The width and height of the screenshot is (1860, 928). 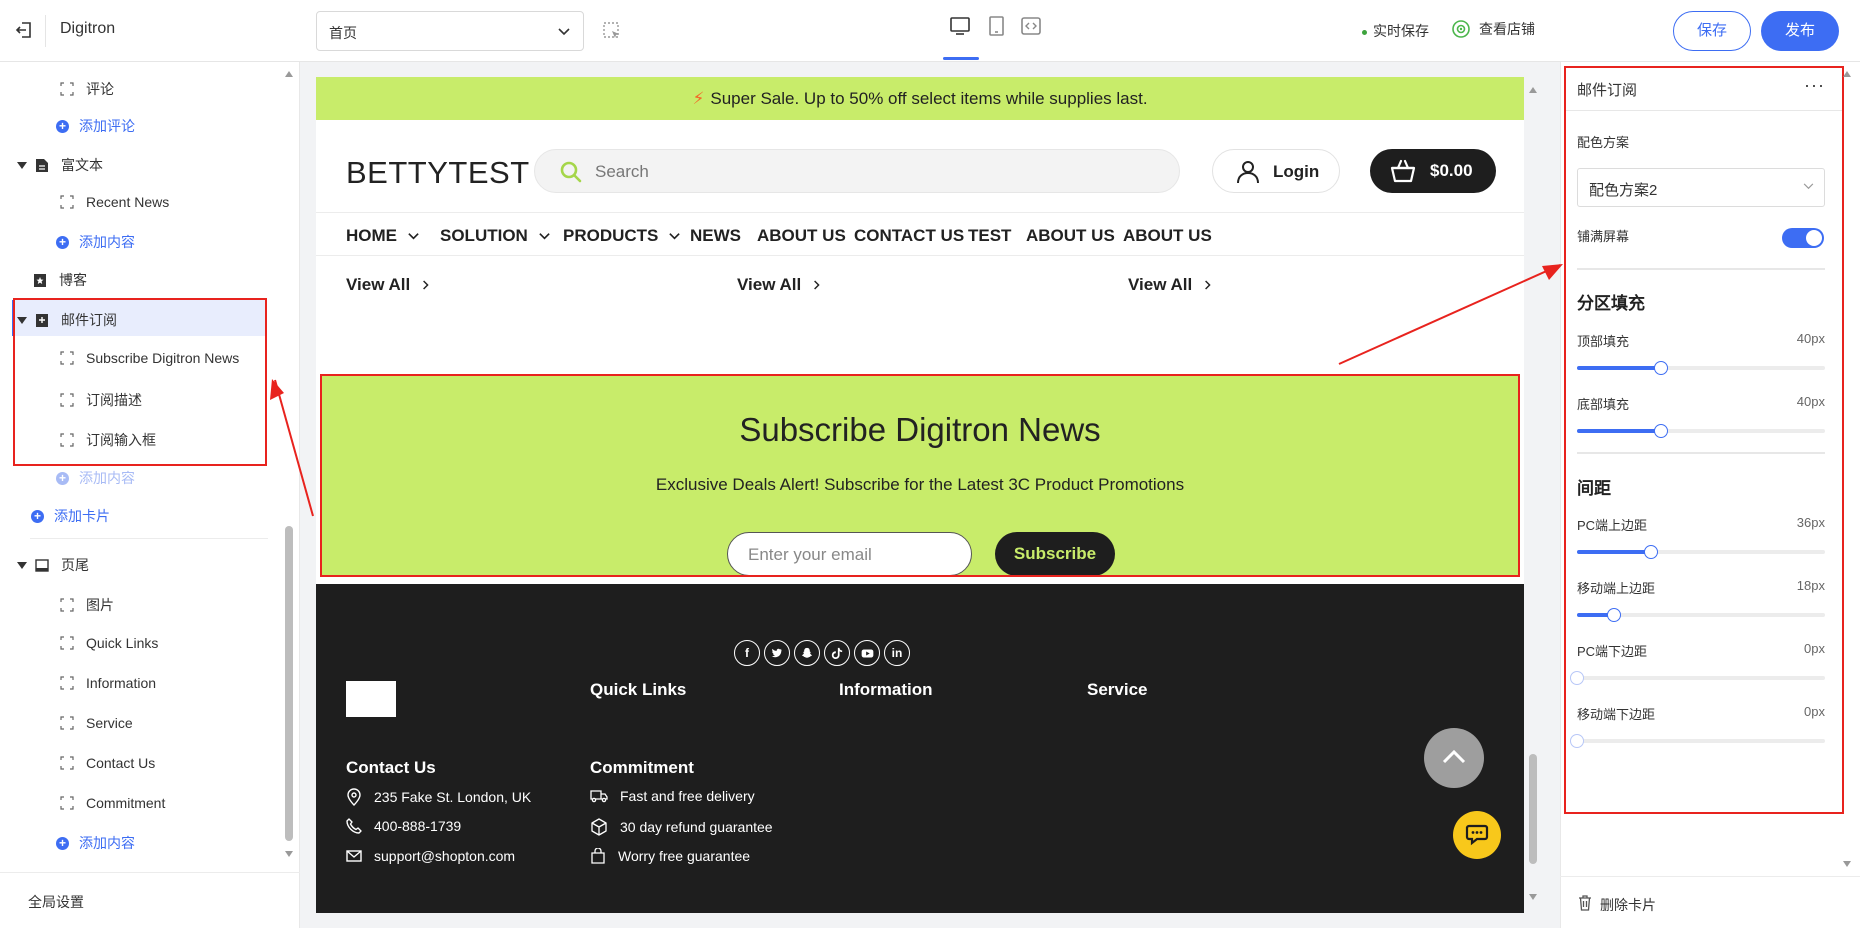 What do you see at coordinates (909, 236) in the screenshot?
I see `nav-contact-us: CONTACT US` at bounding box center [909, 236].